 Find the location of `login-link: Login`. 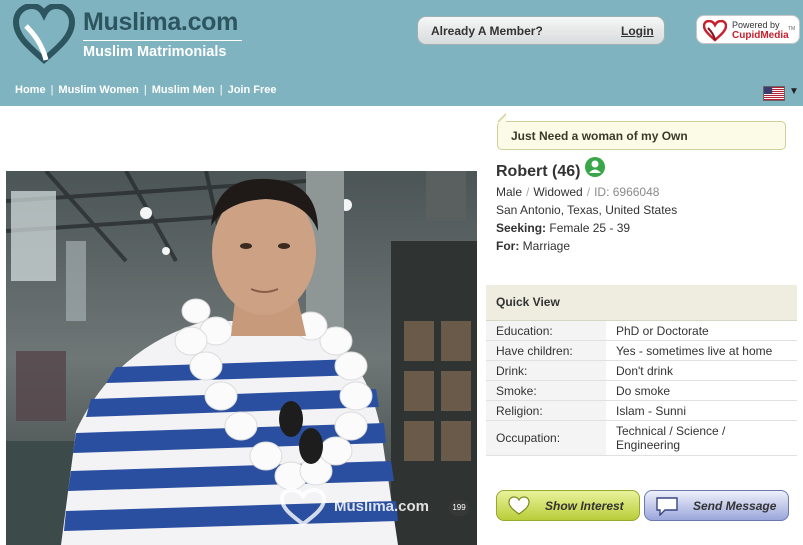

login-link: Login is located at coordinates (637, 31).